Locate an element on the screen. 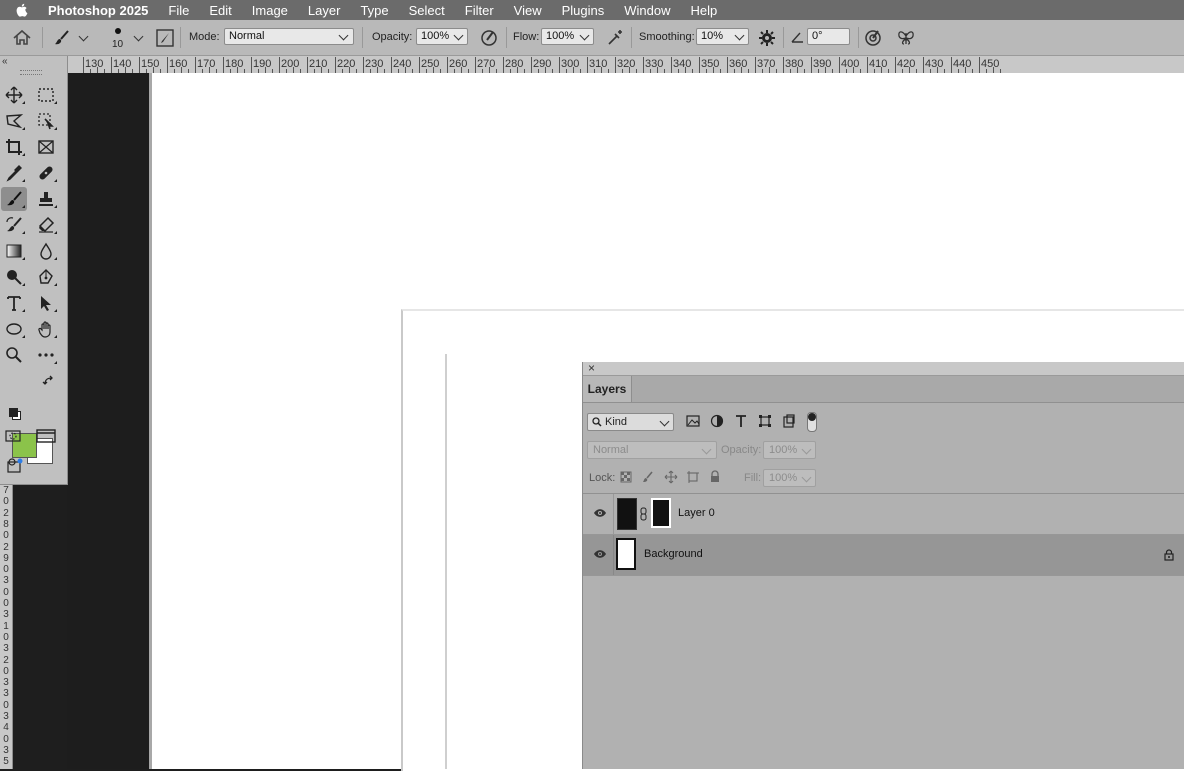 Image resolution: width=1184 pixels, height=771 pixels. fill-field: 100% is located at coordinates (789, 478).